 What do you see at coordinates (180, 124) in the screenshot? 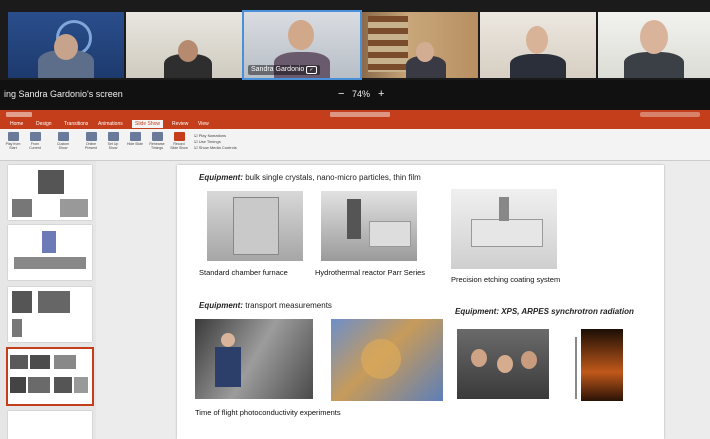
I see `tab-review: Review` at bounding box center [180, 124].